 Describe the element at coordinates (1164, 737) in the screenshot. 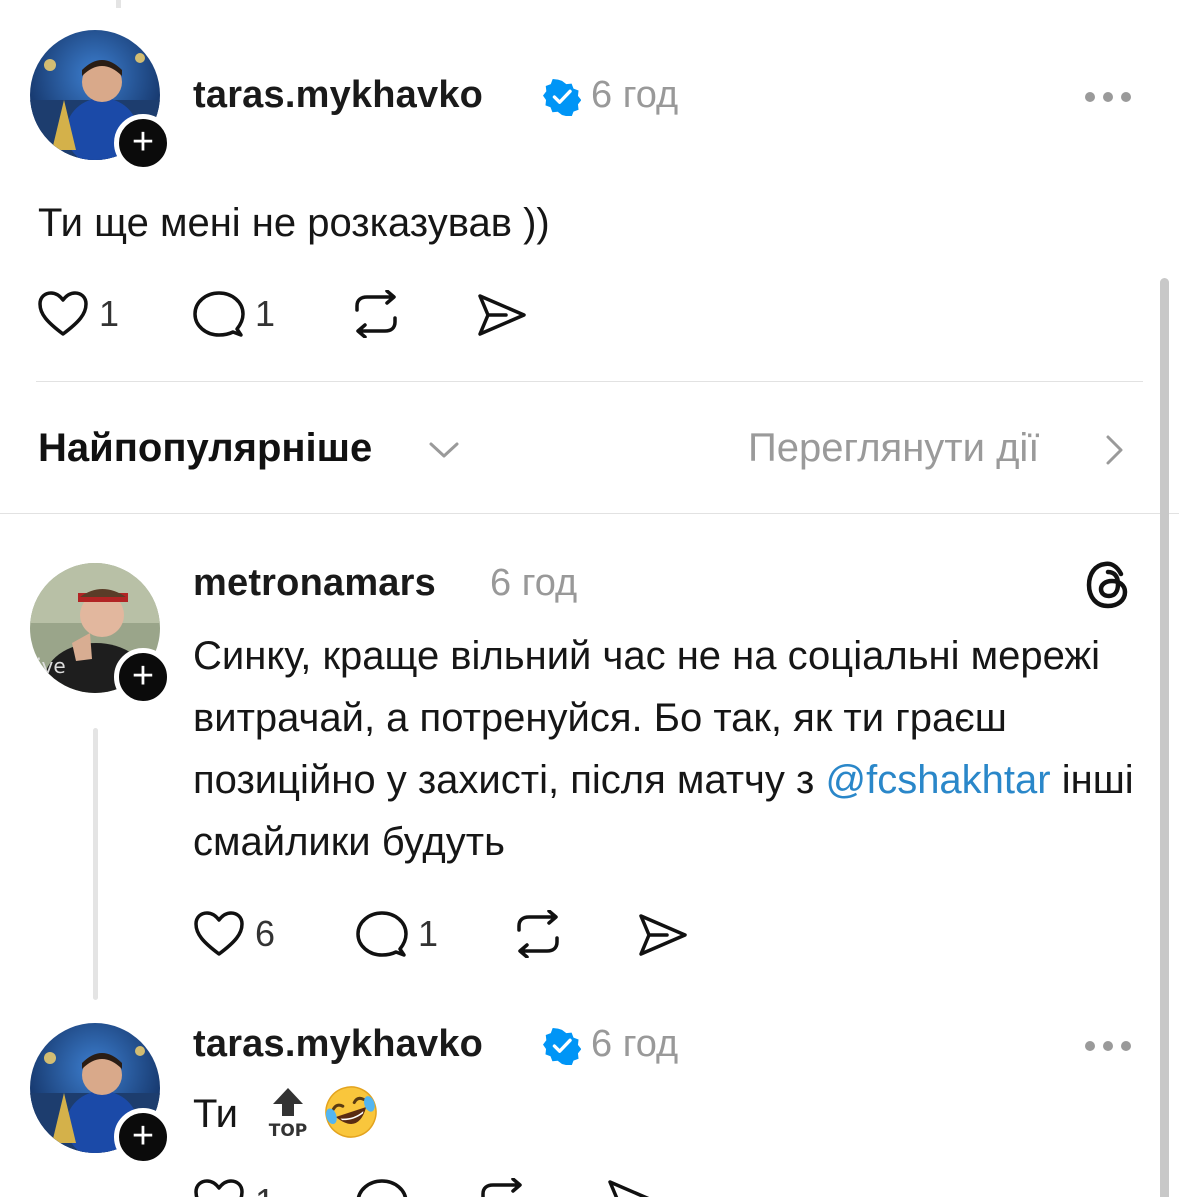

I see `scrollbar` at that location.